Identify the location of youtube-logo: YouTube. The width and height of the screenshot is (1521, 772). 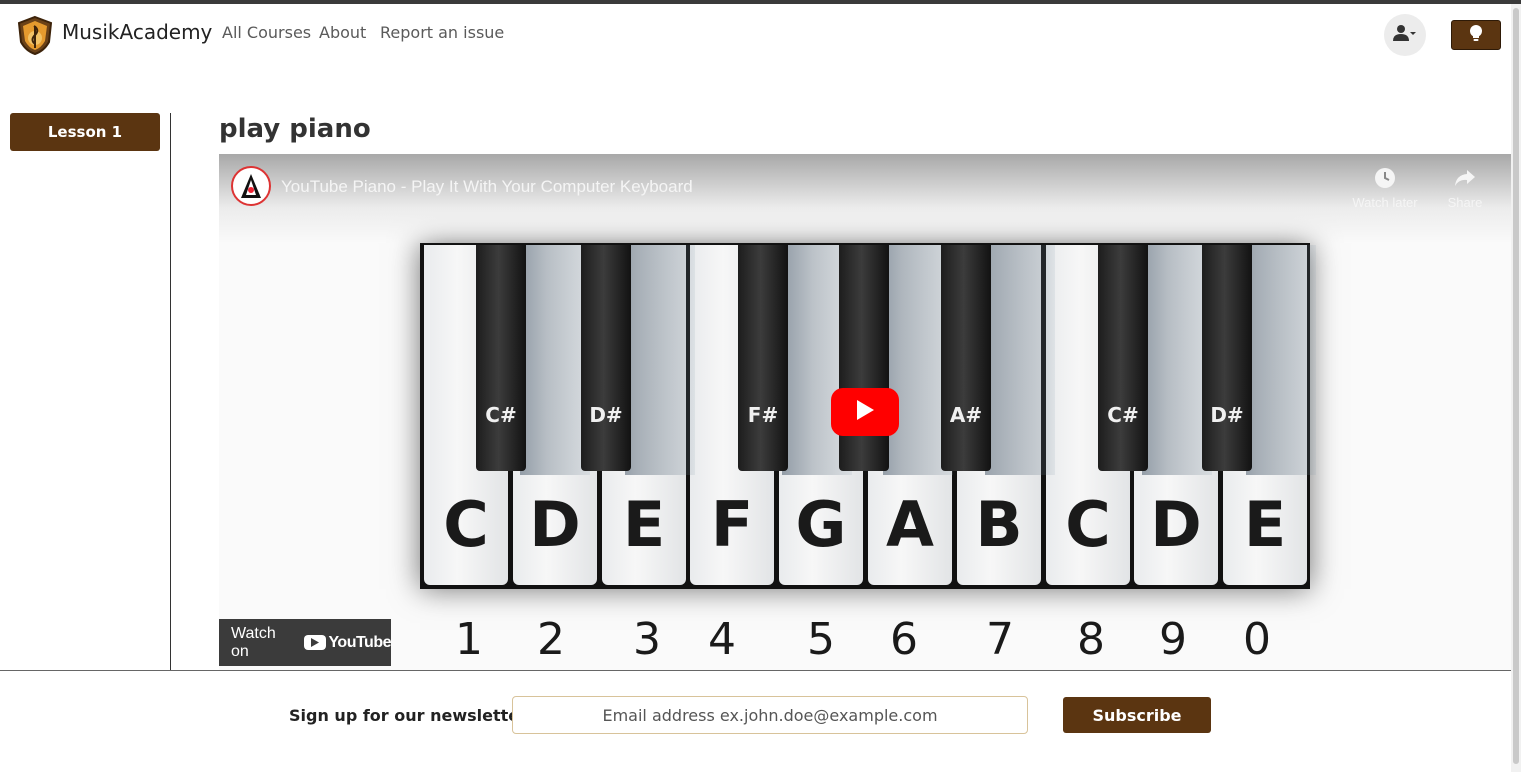
(347, 643).